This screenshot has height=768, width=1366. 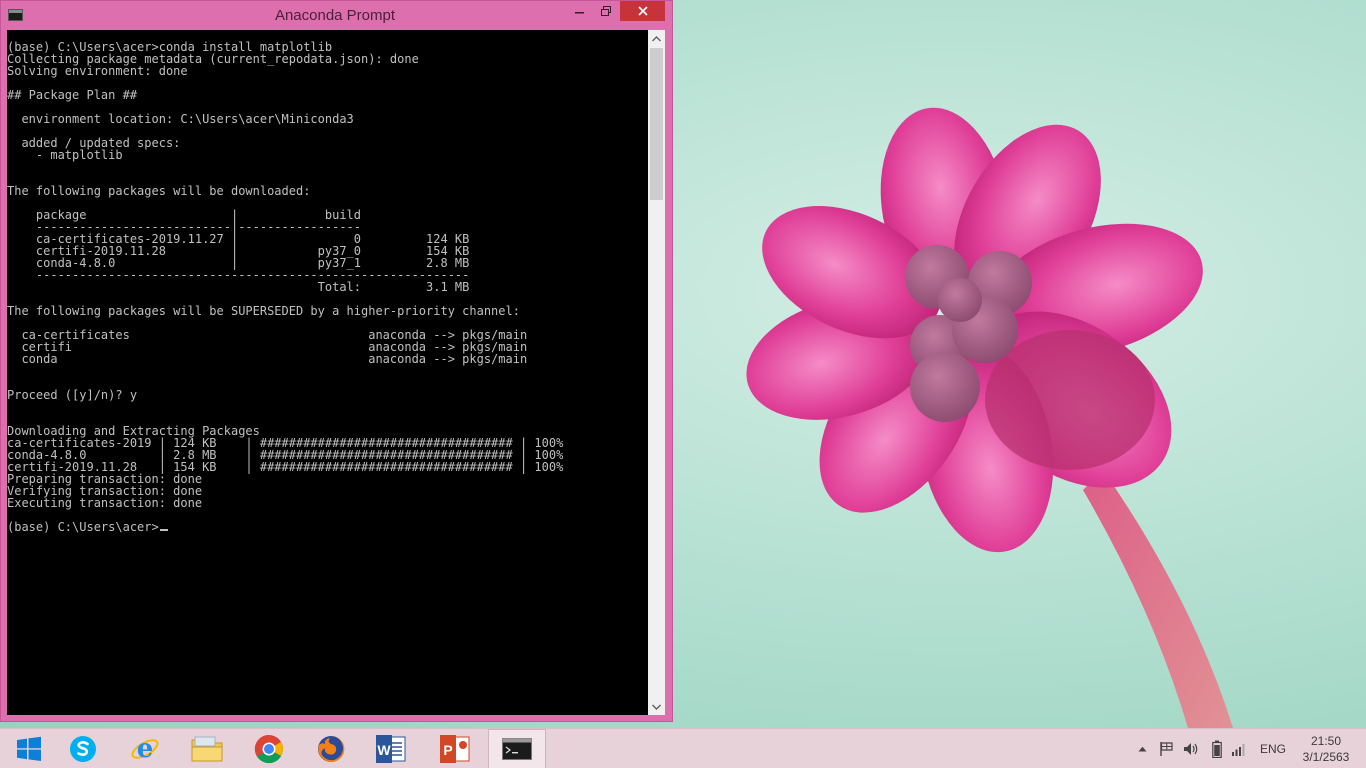 What do you see at coordinates (1326, 757) in the screenshot?
I see `clock-date: 3/1/2563` at bounding box center [1326, 757].